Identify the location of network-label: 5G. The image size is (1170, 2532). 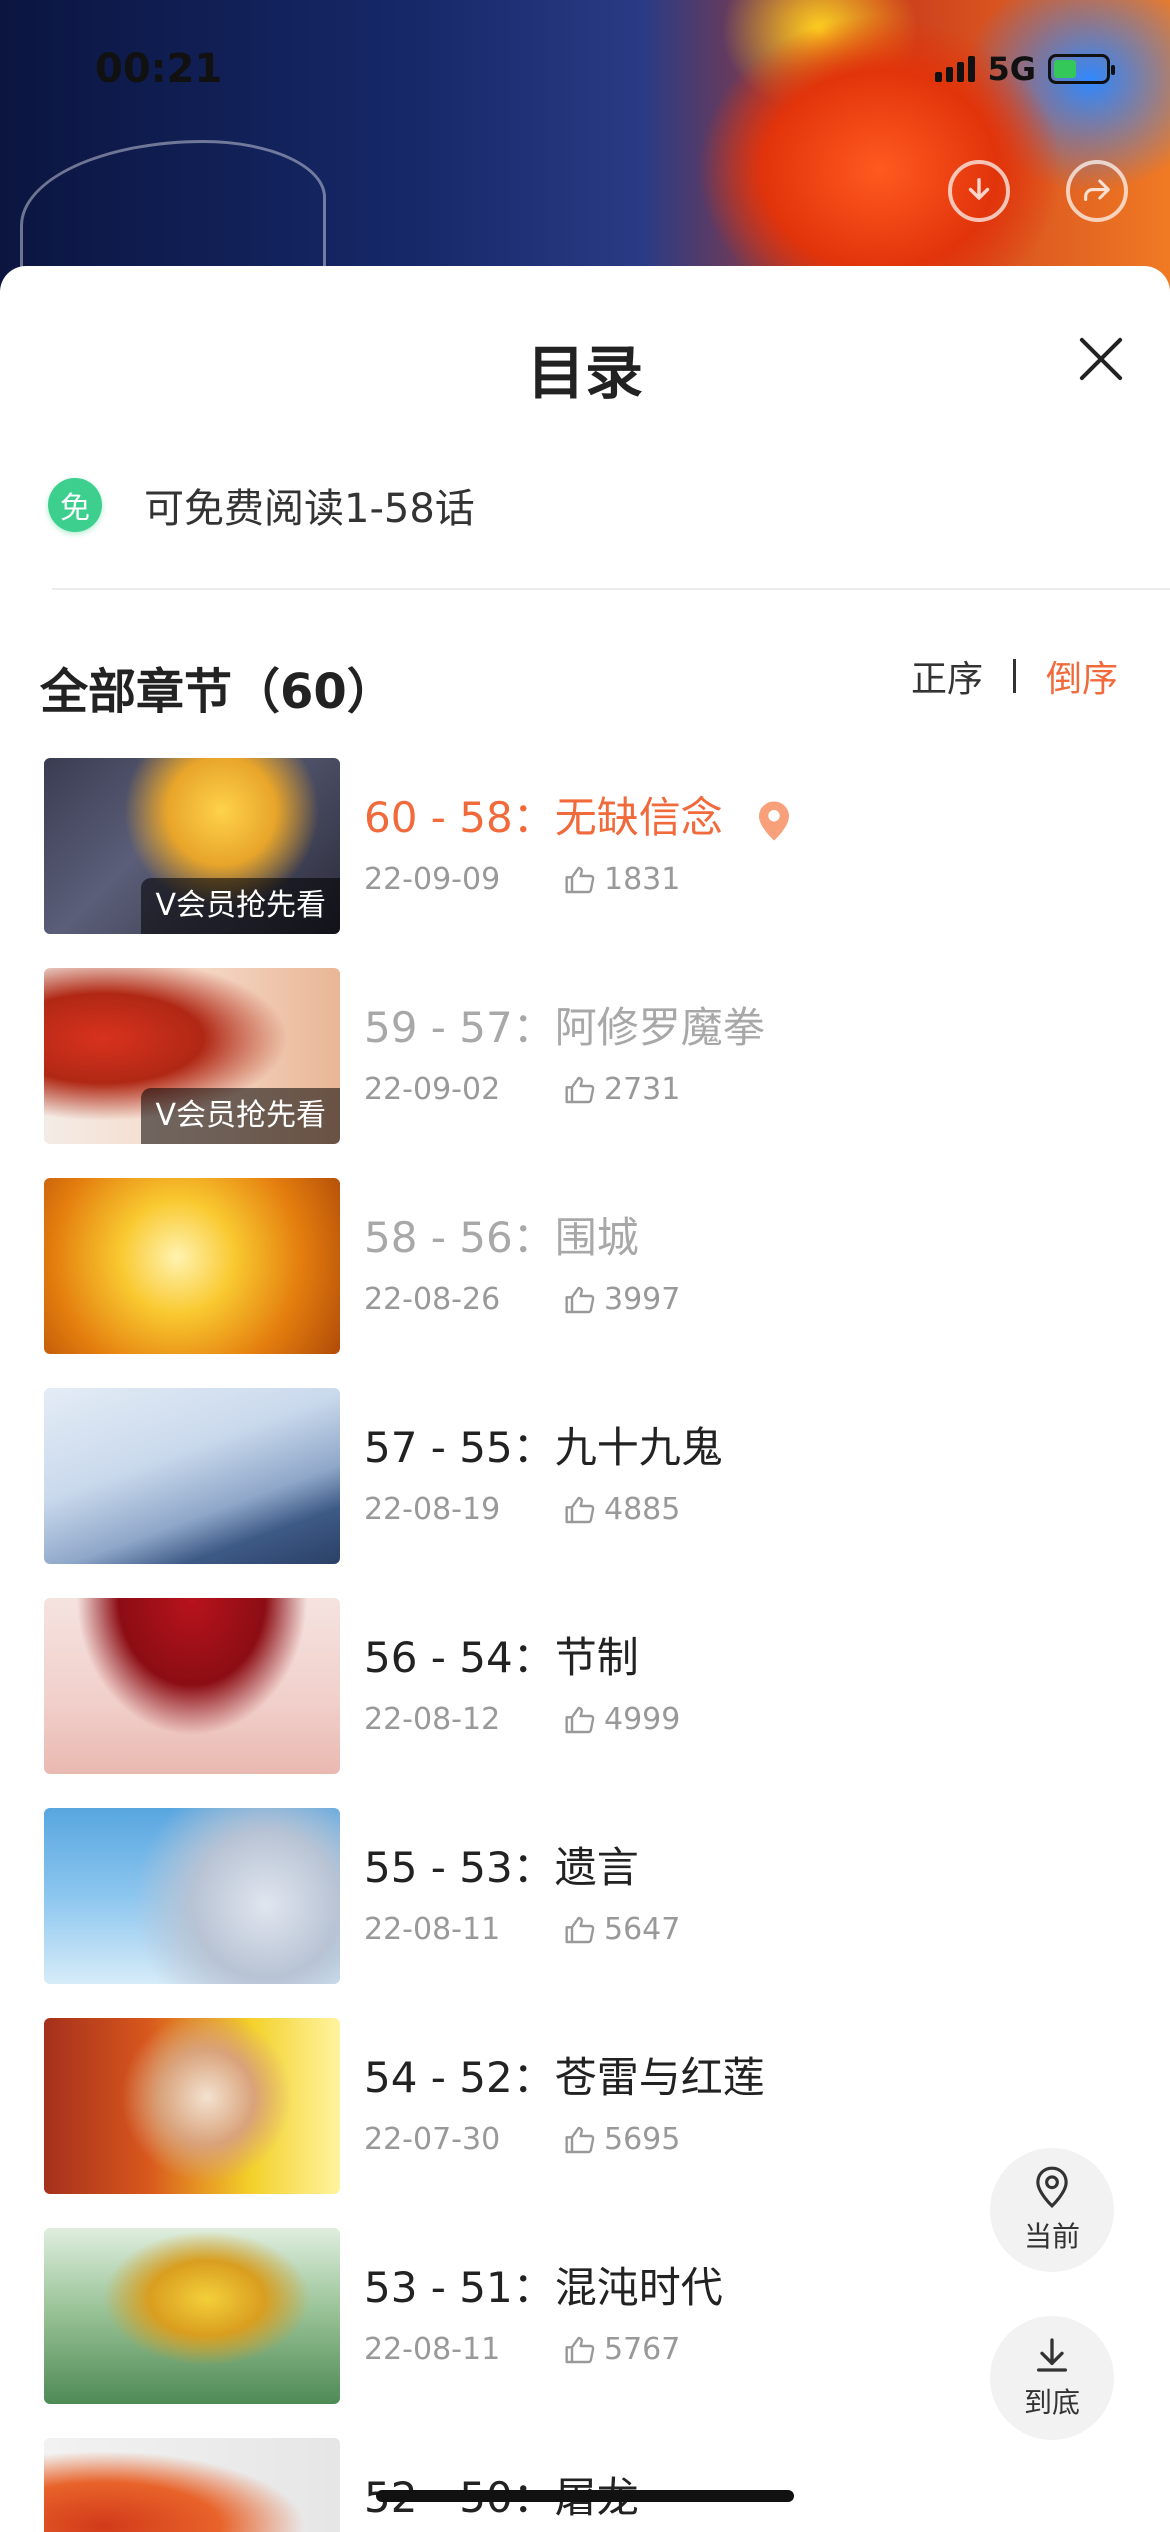
(1011, 69).